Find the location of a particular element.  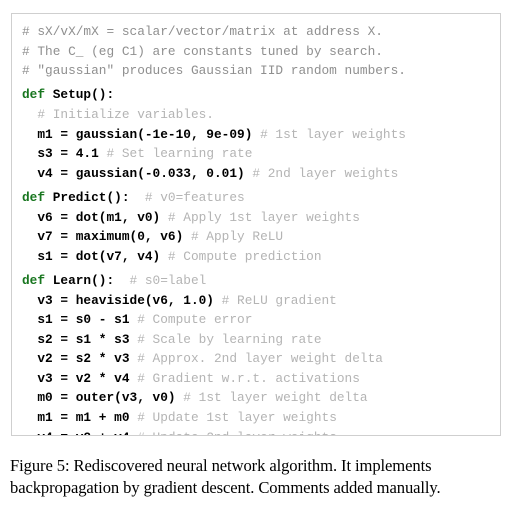

code-comment: # Scale by learning rate is located at coordinates (229, 339).